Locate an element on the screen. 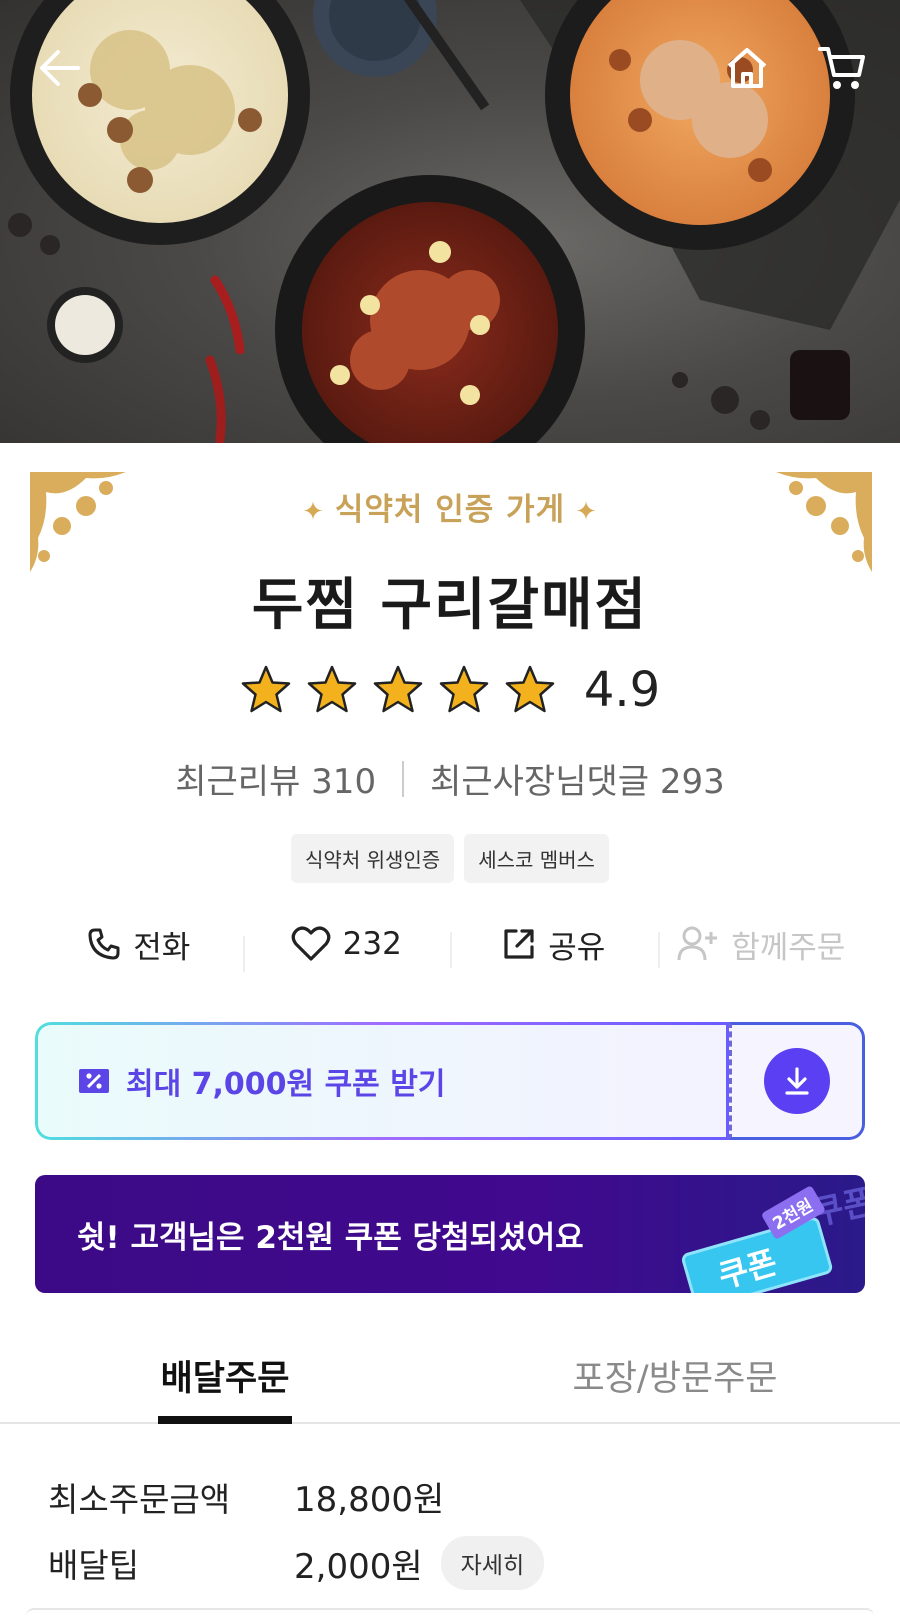 The width and height of the screenshot is (900, 1616). coupon-banner: 최대 7,000원 쿠폰 받기 is located at coordinates (450, 1081).